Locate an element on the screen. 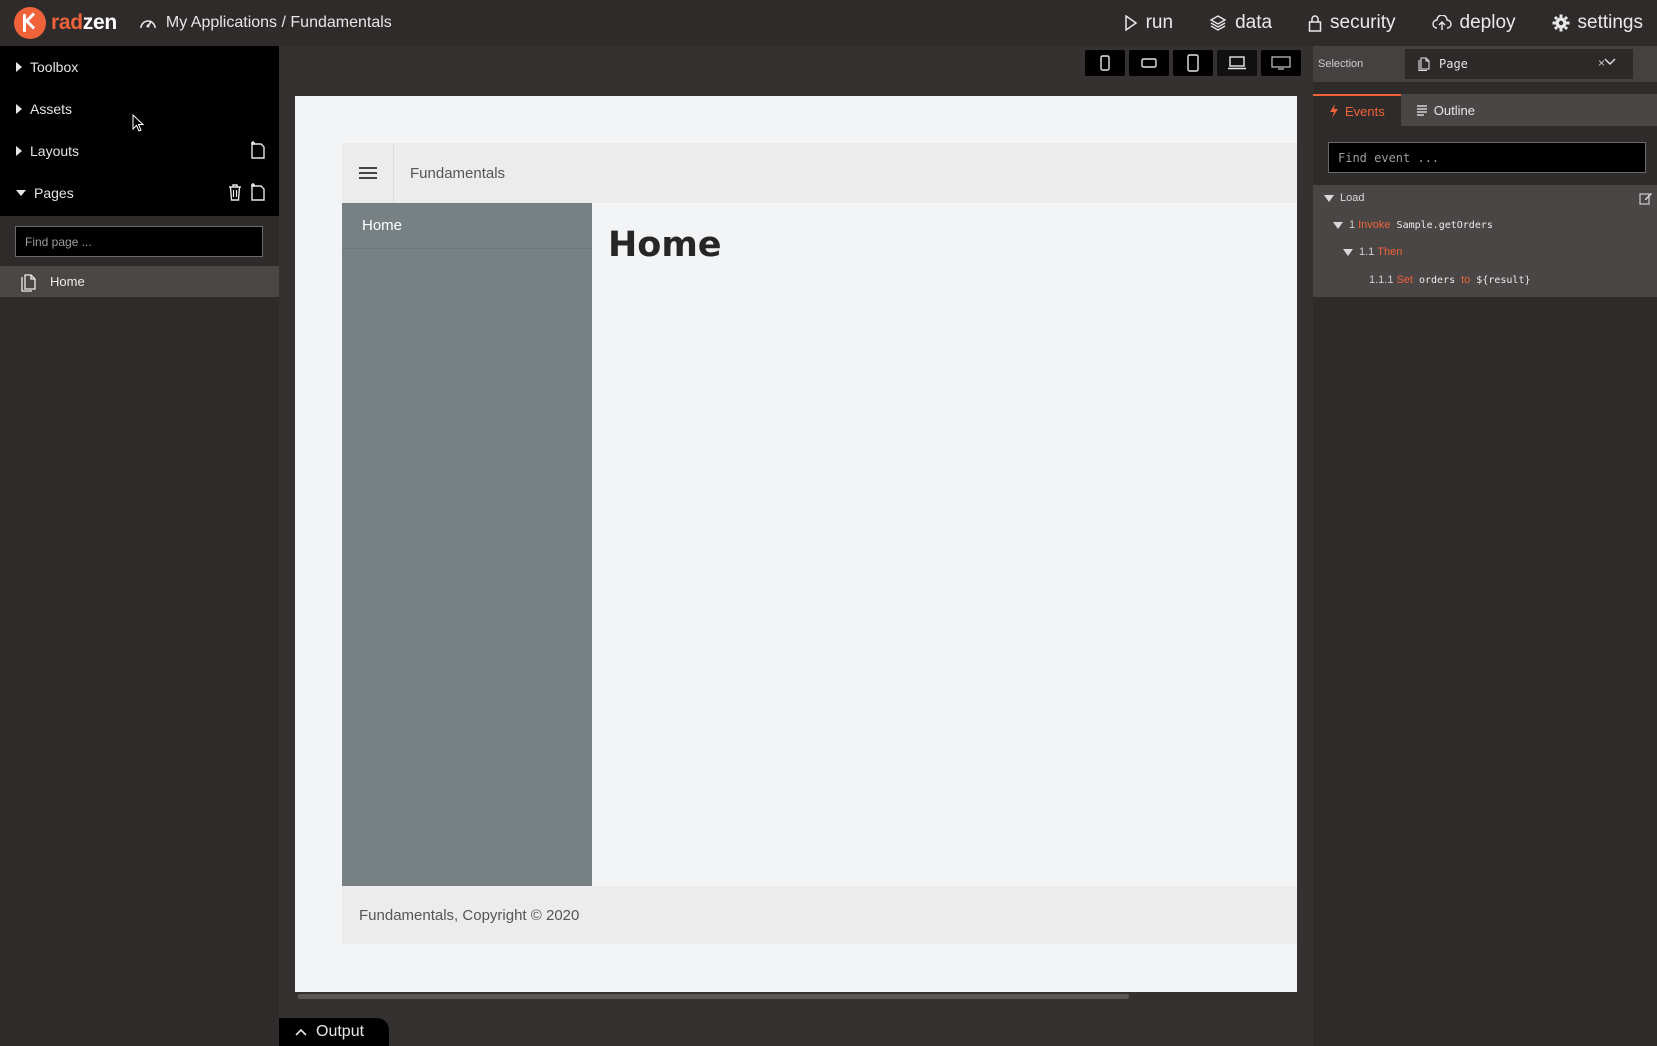 The height and width of the screenshot is (1046, 1657). laptop-button is located at coordinates (1237, 63).